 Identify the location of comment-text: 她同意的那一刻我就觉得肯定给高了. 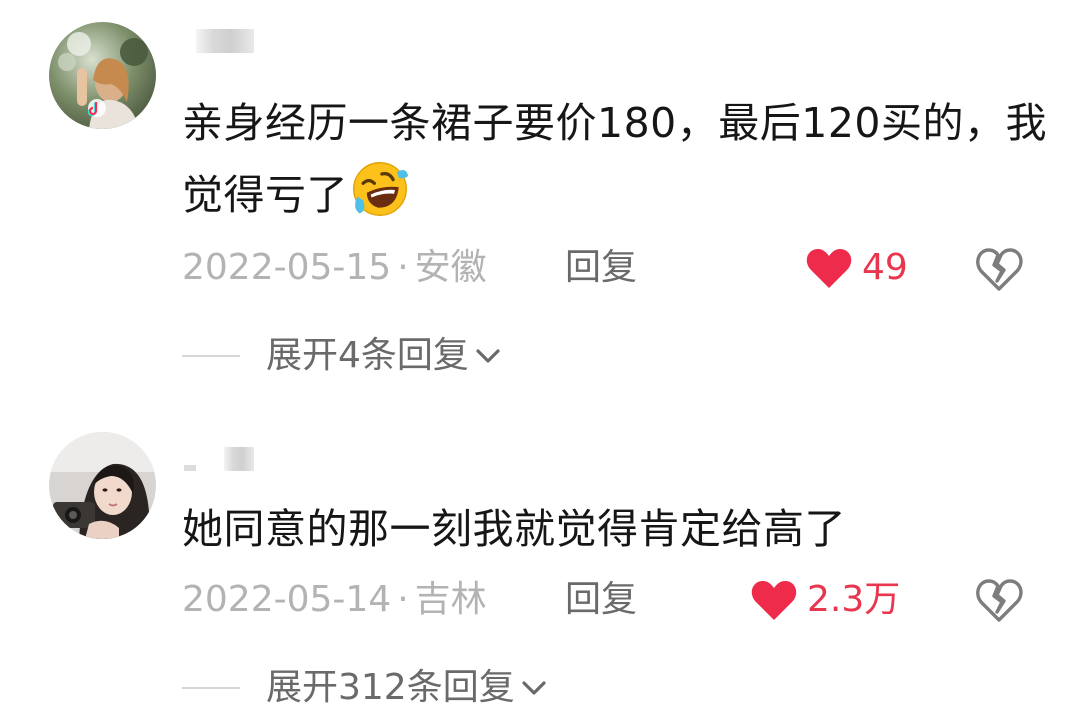
(514, 529).